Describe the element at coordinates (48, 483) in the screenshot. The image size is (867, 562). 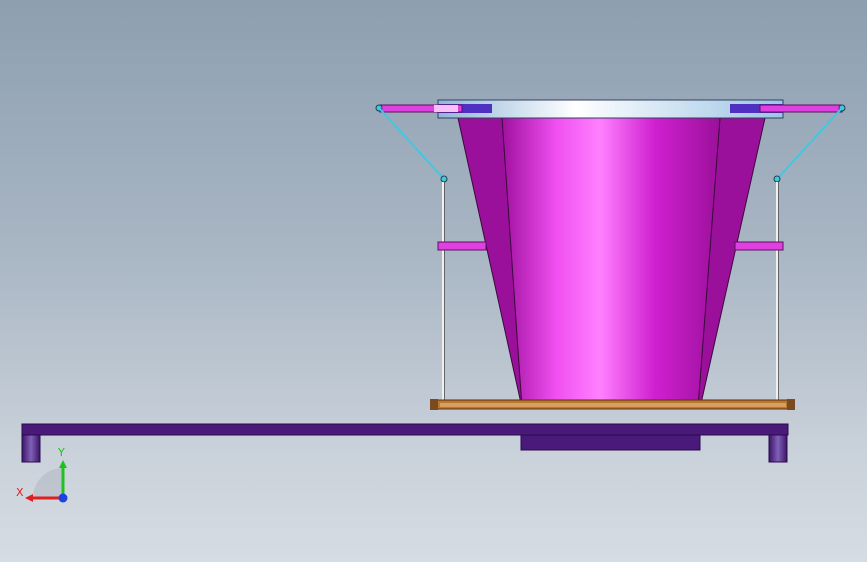
I see `triad-quarter-disc` at that location.